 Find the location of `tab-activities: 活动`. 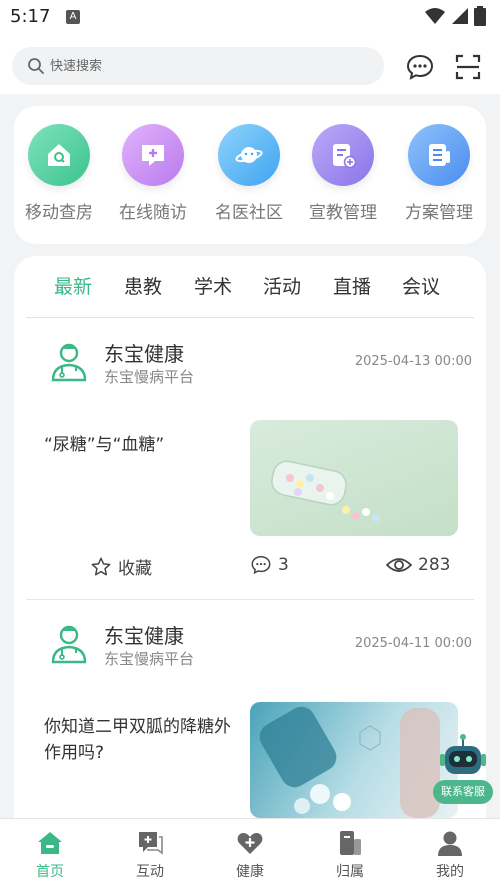

tab-activities: 活动 is located at coordinates (282, 285).